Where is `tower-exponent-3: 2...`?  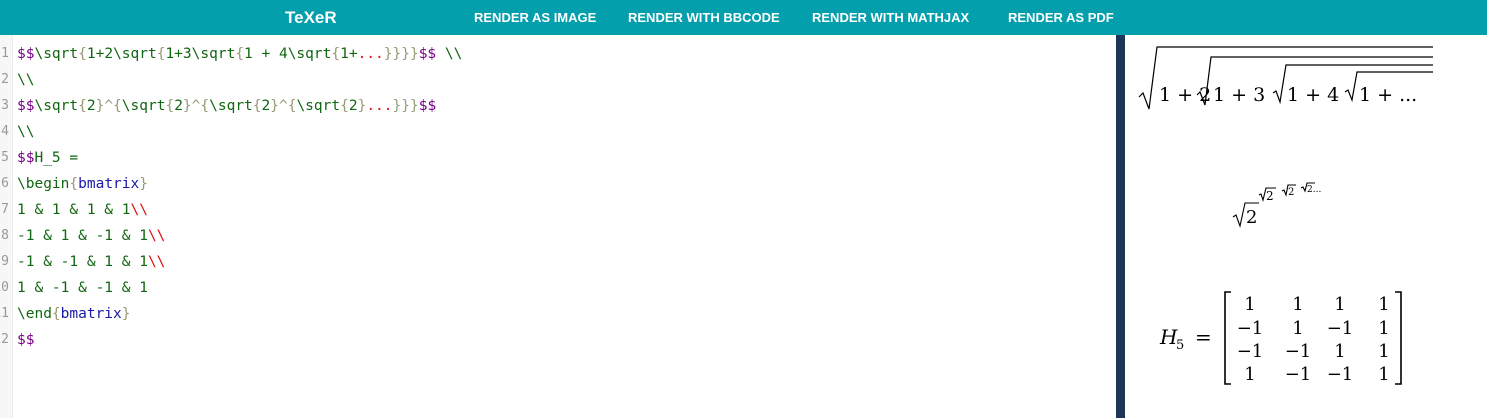 tower-exponent-3: 2... is located at coordinates (1314, 190).